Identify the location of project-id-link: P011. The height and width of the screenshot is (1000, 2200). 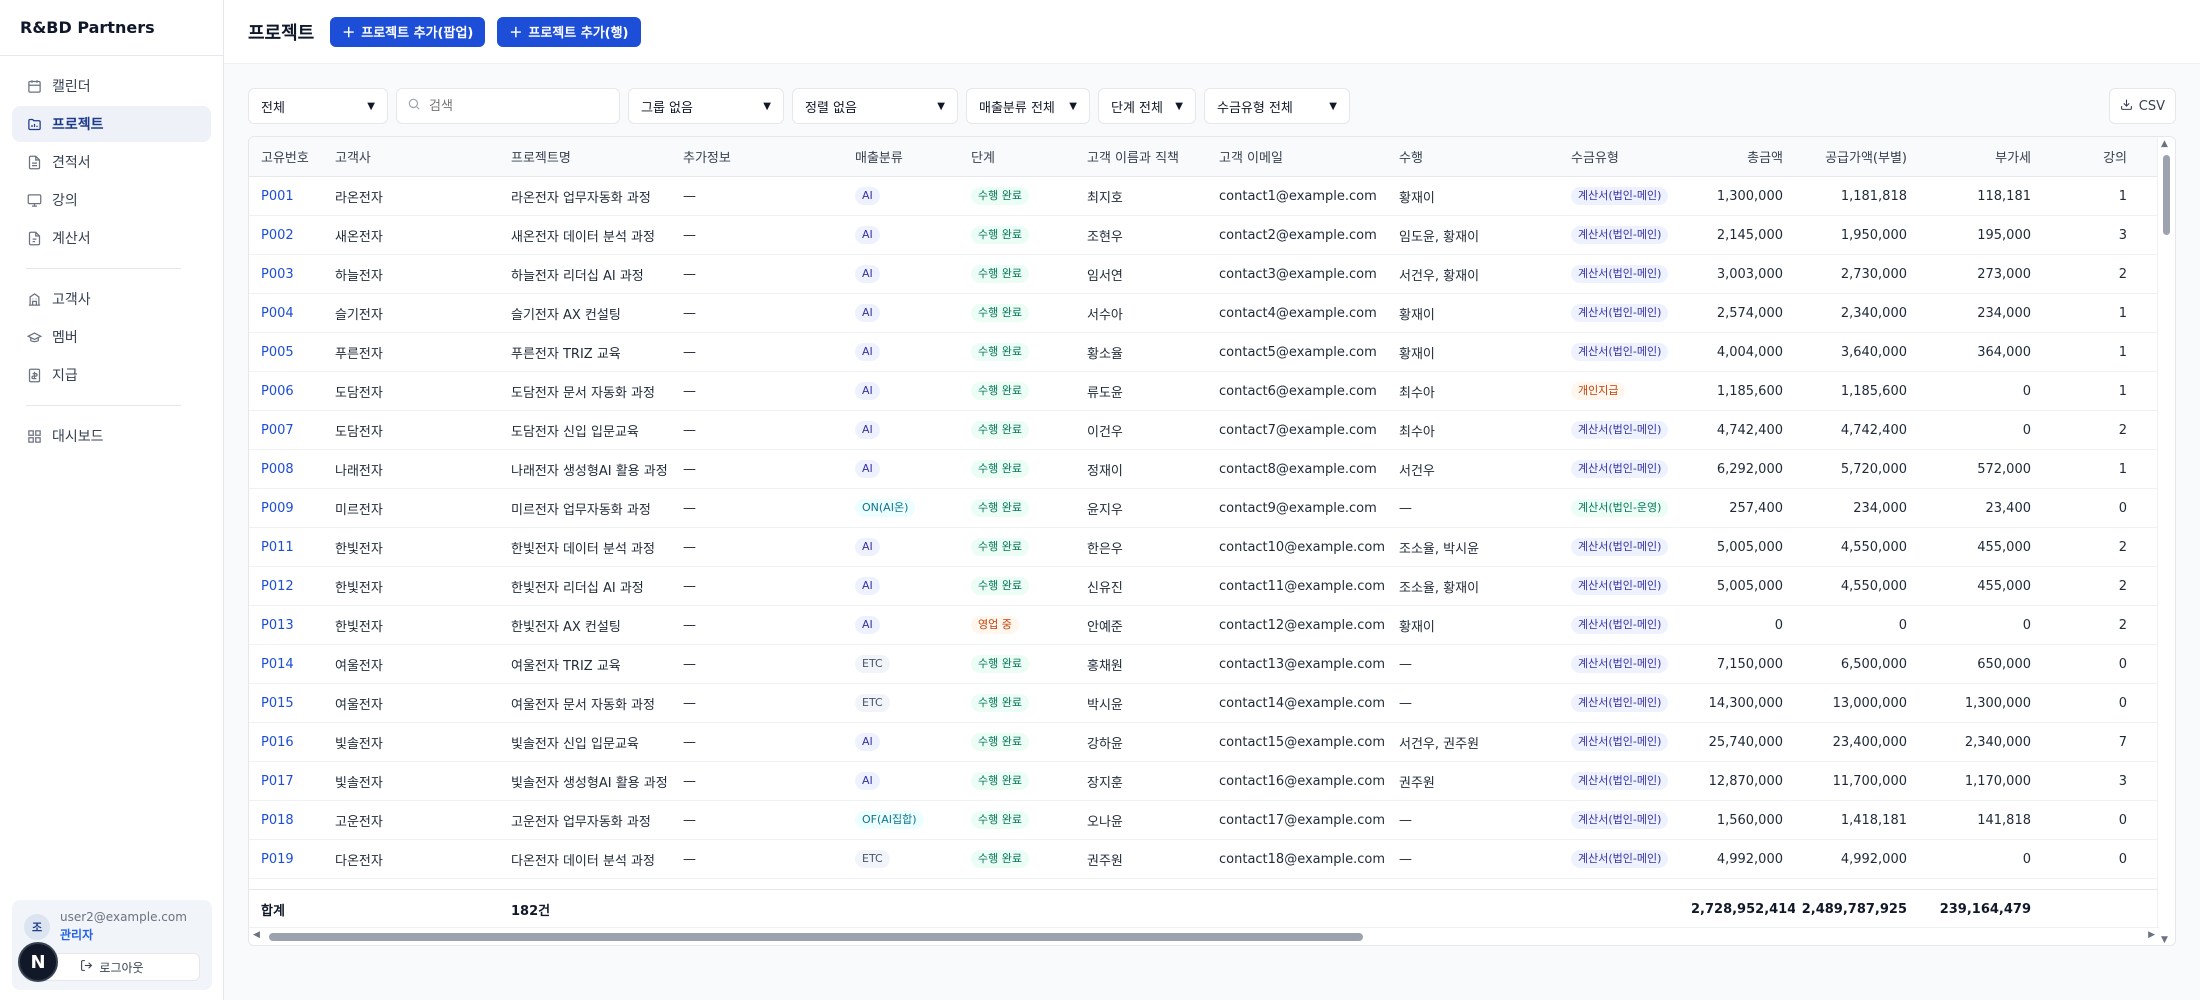
(277, 547).